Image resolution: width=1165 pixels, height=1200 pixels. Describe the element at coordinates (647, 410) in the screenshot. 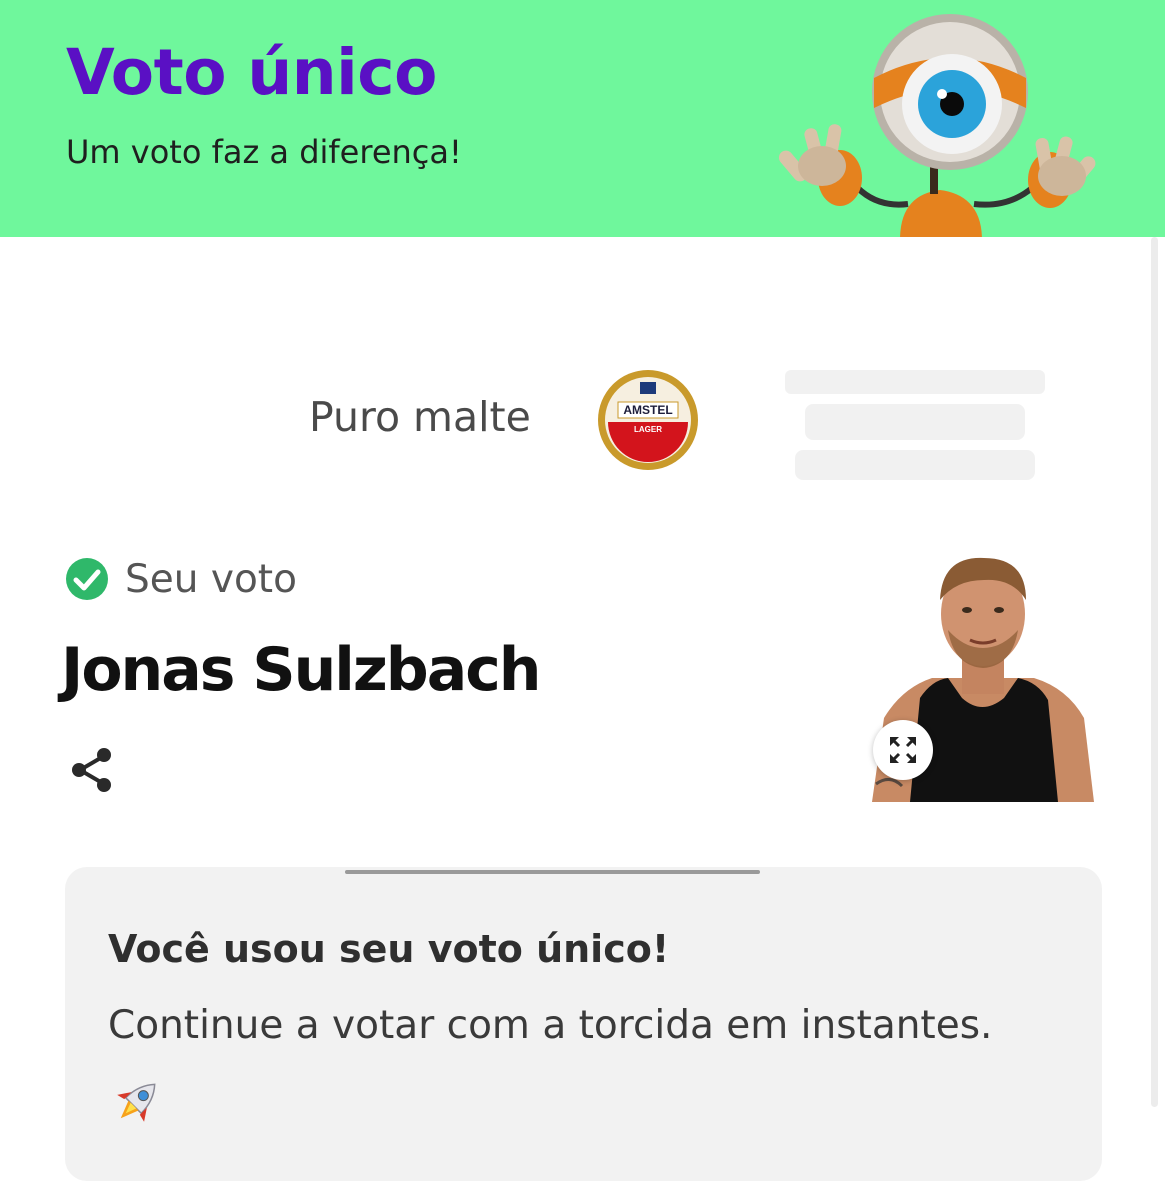

I see `amstel-logo-text: AMSTEL` at that location.